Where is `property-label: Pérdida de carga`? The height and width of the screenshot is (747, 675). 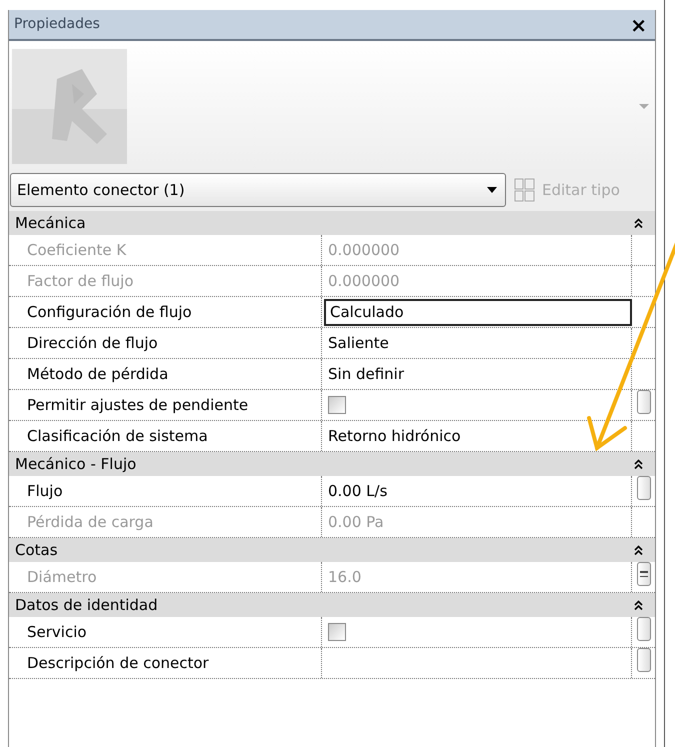
property-label: Pérdida de carga is located at coordinates (165, 522).